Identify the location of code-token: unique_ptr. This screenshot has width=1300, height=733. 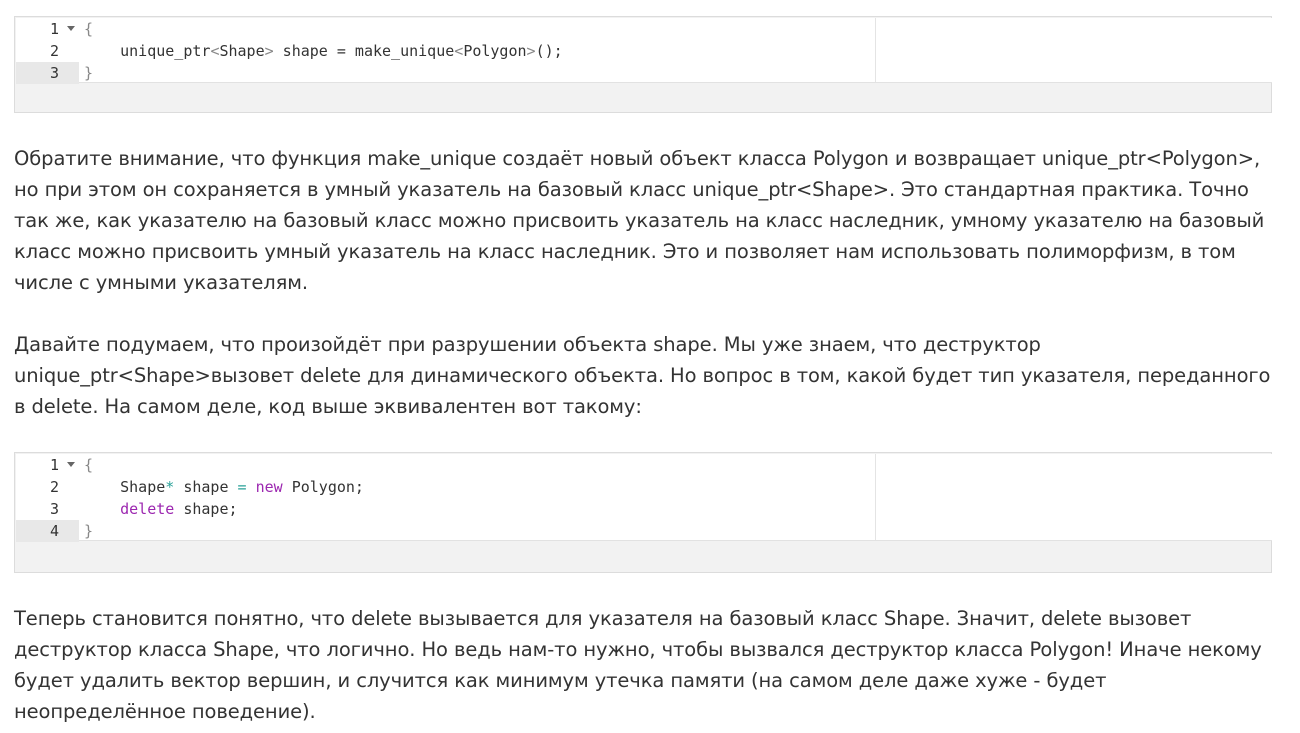
(147, 51).